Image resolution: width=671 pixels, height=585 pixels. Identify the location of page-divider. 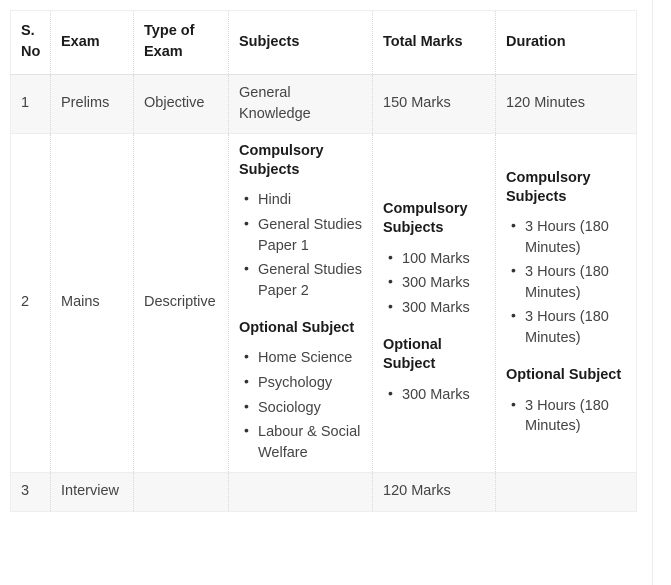
(652, 292).